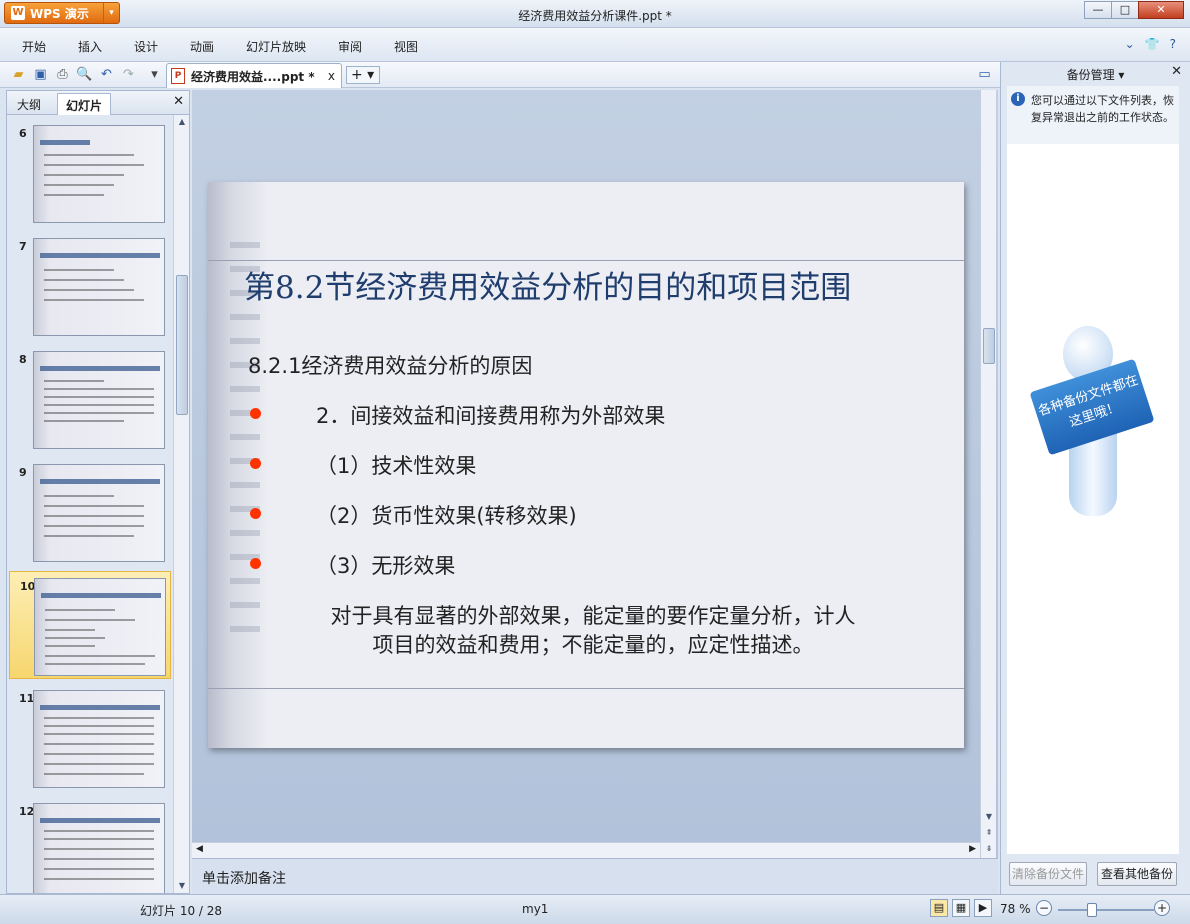 The image size is (1190, 924). Describe the element at coordinates (535, 909) in the screenshot. I see `template-name: my1` at that location.